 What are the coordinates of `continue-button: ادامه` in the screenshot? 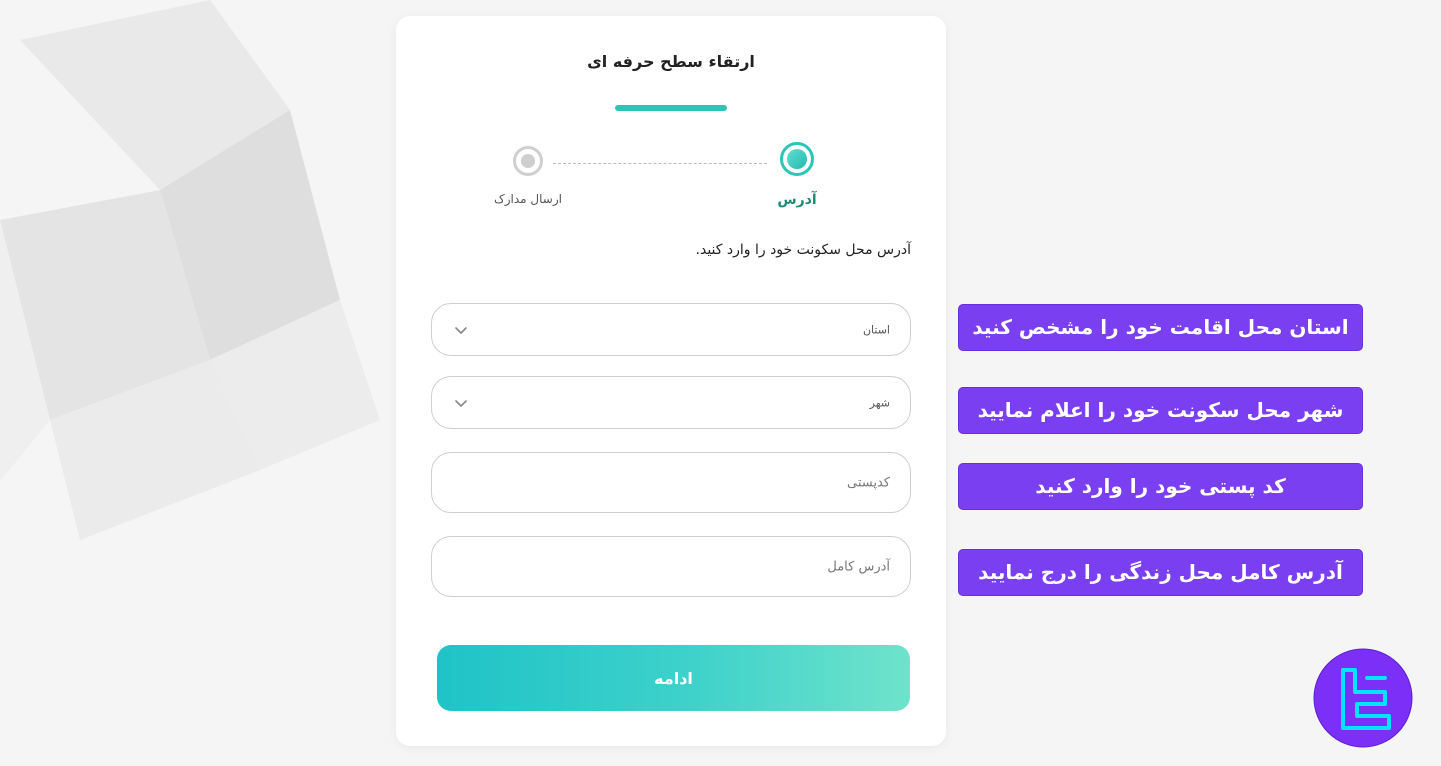 It's located at (673, 678).